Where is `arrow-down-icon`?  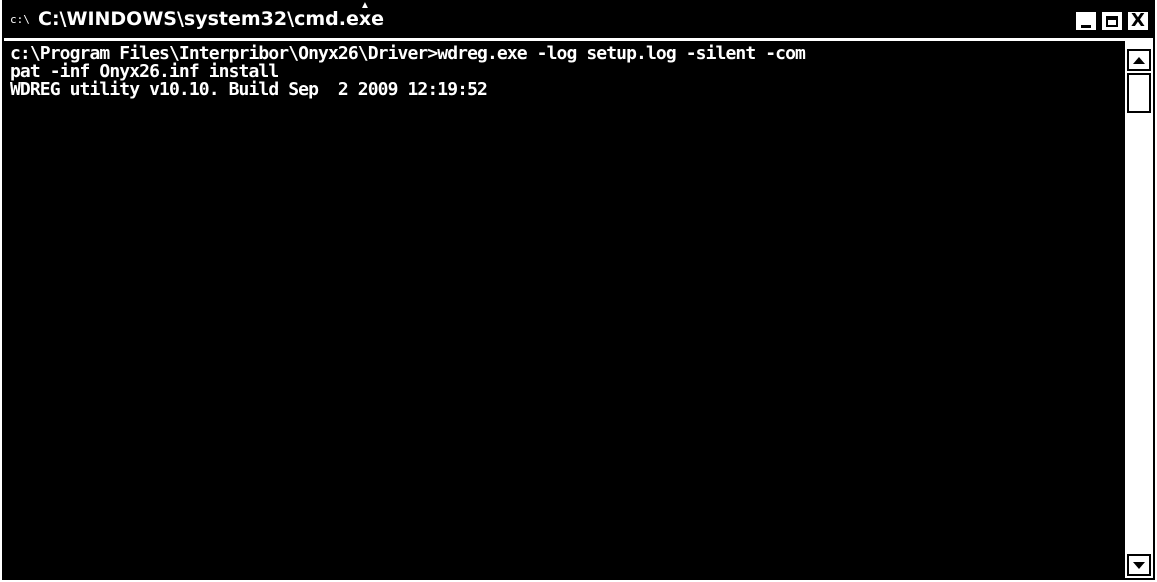 arrow-down-icon is located at coordinates (1139, 565).